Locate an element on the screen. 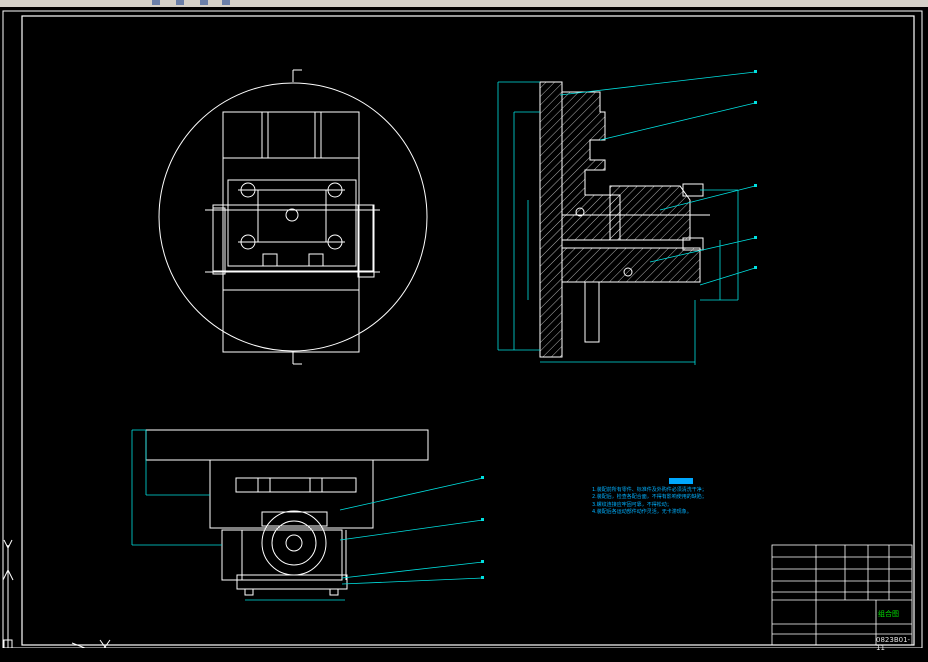 The width and height of the screenshot is (928, 662). note-line: 2.装配后，检查各配合面，不得有影响使用的缺陷； is located at coordinates (649, 497).